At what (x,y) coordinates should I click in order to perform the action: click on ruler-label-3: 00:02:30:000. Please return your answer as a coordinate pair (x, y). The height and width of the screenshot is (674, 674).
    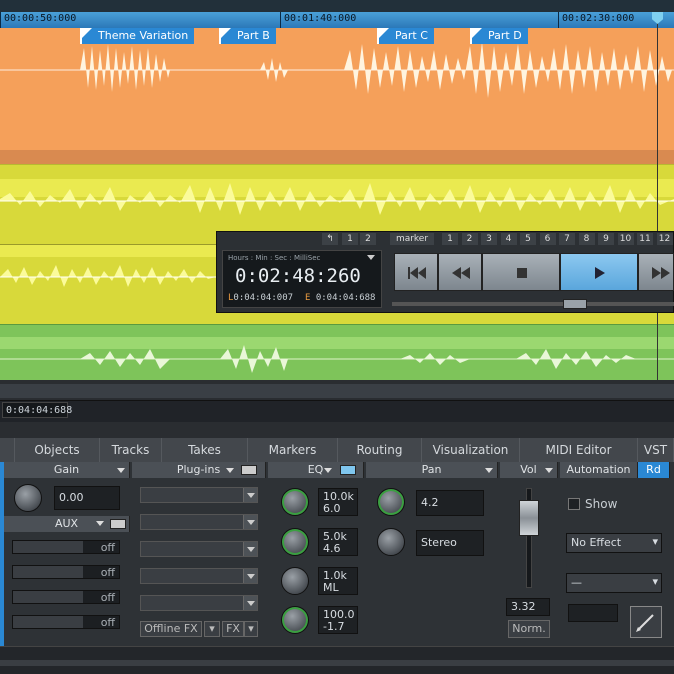
    Looking at the image, I should click on (598, 18).